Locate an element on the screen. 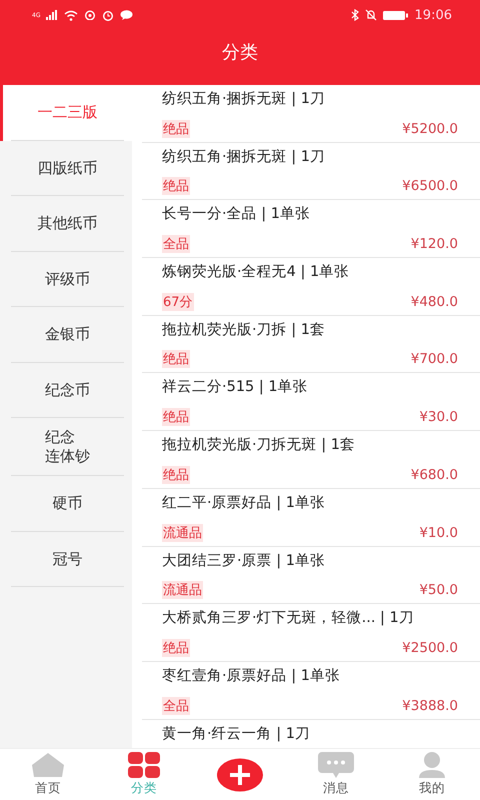 The height and width of the screenshot is (800, 480). grid-icon is located at coordinates (144, 765).